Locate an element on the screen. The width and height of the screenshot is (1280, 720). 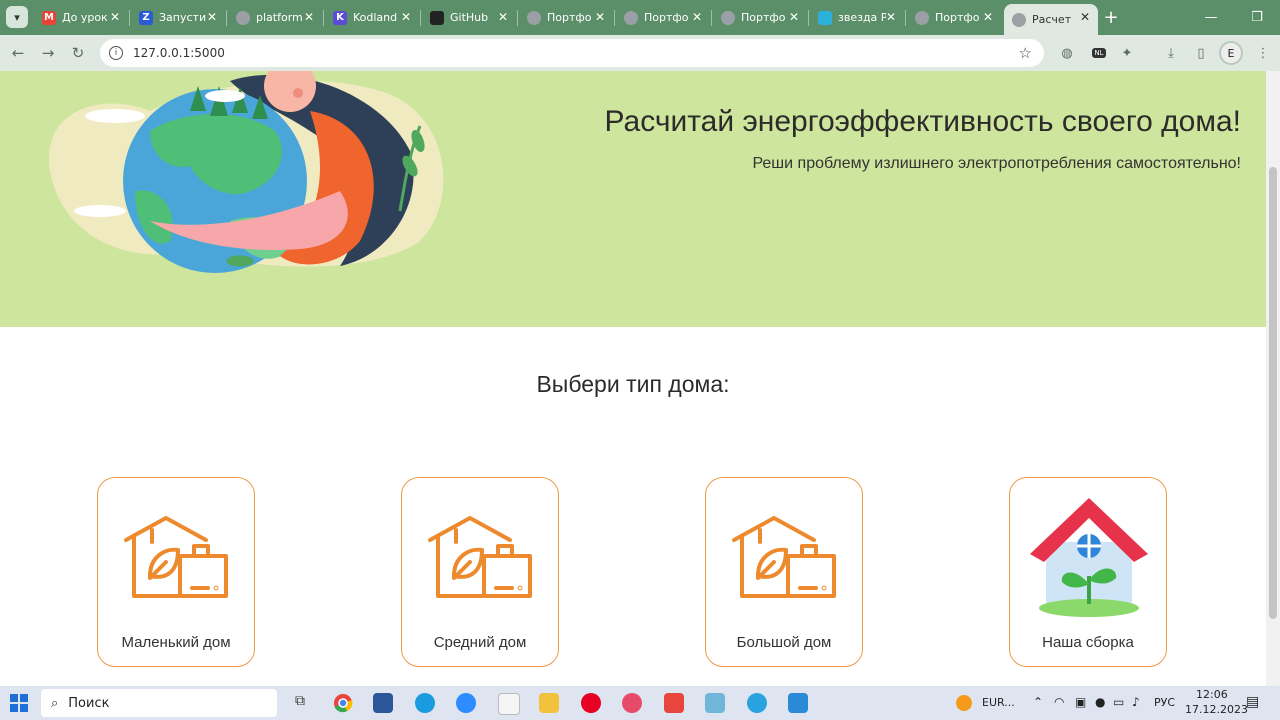
tab-title: звезда Р is located at coordinates (862, 17).